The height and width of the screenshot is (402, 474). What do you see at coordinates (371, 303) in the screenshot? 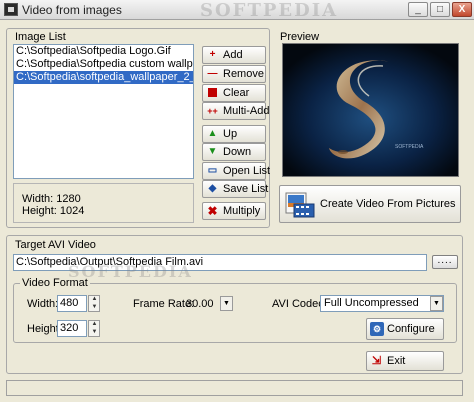
I see `avi-codec-value: Full Uncompressed` at bounding box center [371, 303].